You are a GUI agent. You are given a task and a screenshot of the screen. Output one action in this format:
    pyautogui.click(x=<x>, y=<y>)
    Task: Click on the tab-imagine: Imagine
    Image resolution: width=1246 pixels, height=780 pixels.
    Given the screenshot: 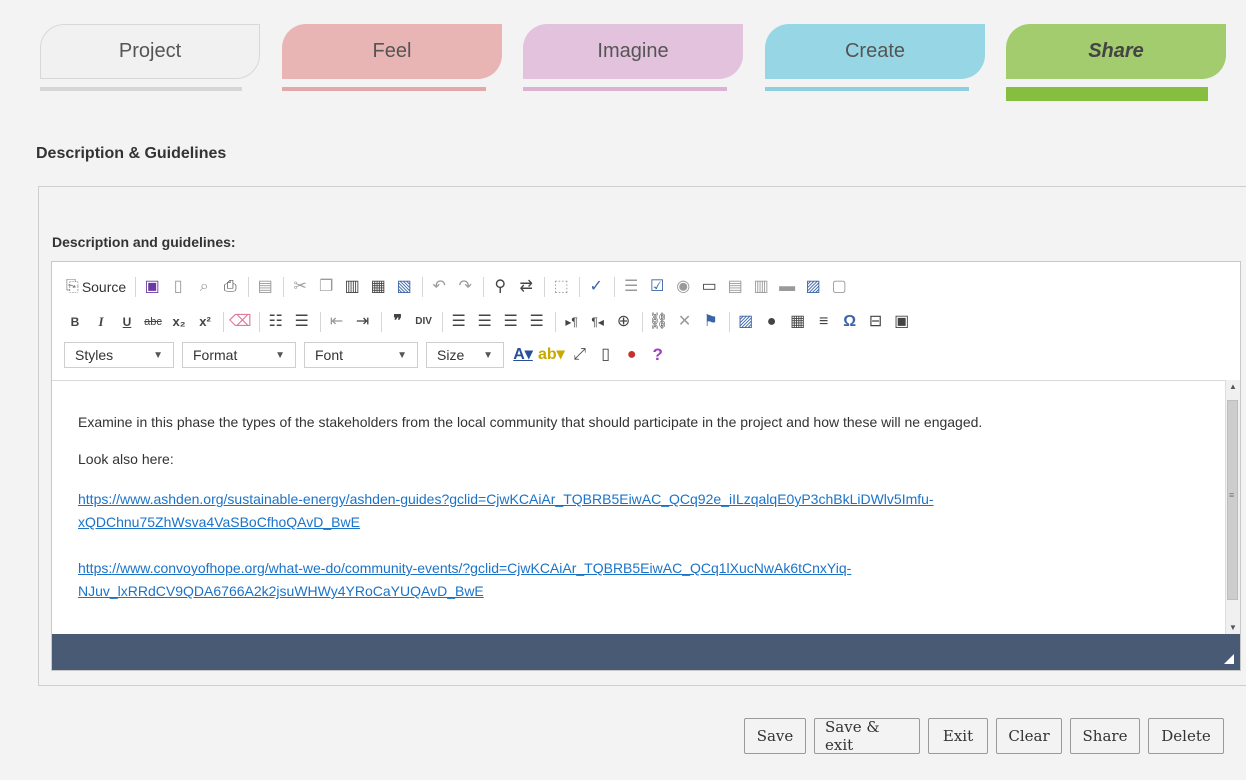 What is the action you would take?
    pyautogui.click(x=633, y=51)
    